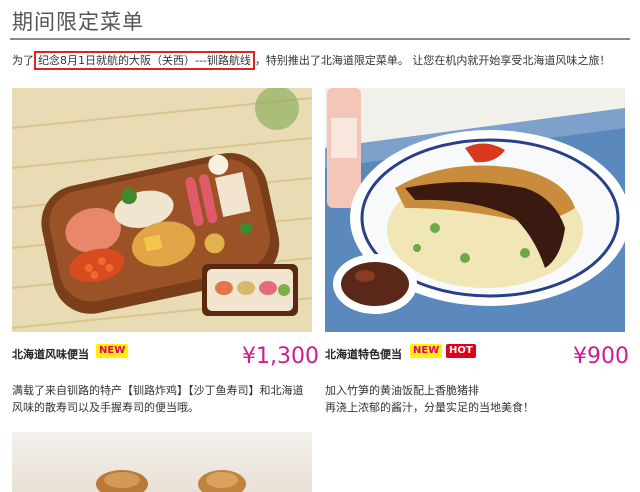 This screenshot has width=640, height=492. Describe the element at coordinates (601, 356) in the screenshot. I see `price-hokkaido-specialty-bento: ¥900` at that location.